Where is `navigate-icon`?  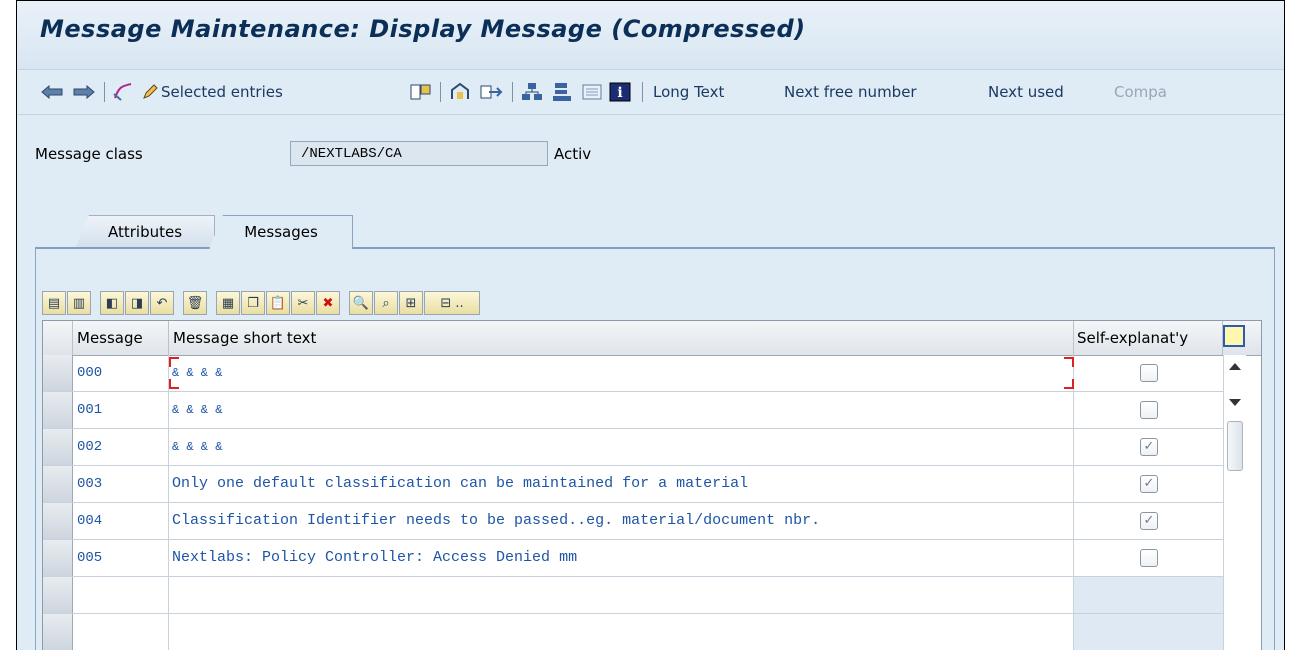 navigate-icon is located at coordinates (491, 92).